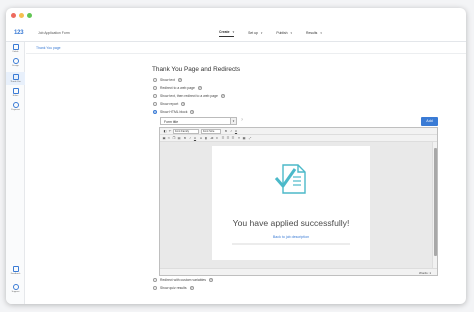  What do you see at coordinates (291, 223) in the screenshot?
I see `preview-title: You have applied successfully!` at bounding box center [291, 223].